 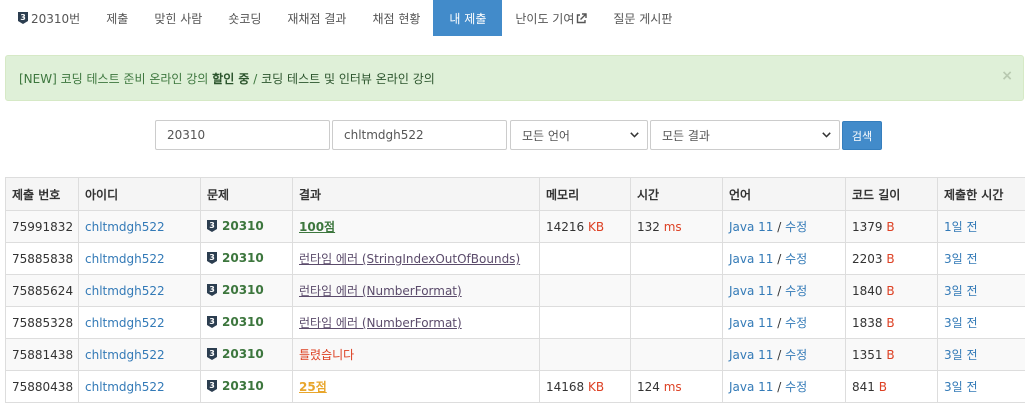 I want to click on tab-status: 채점 현황, so click(x=396, y=18).